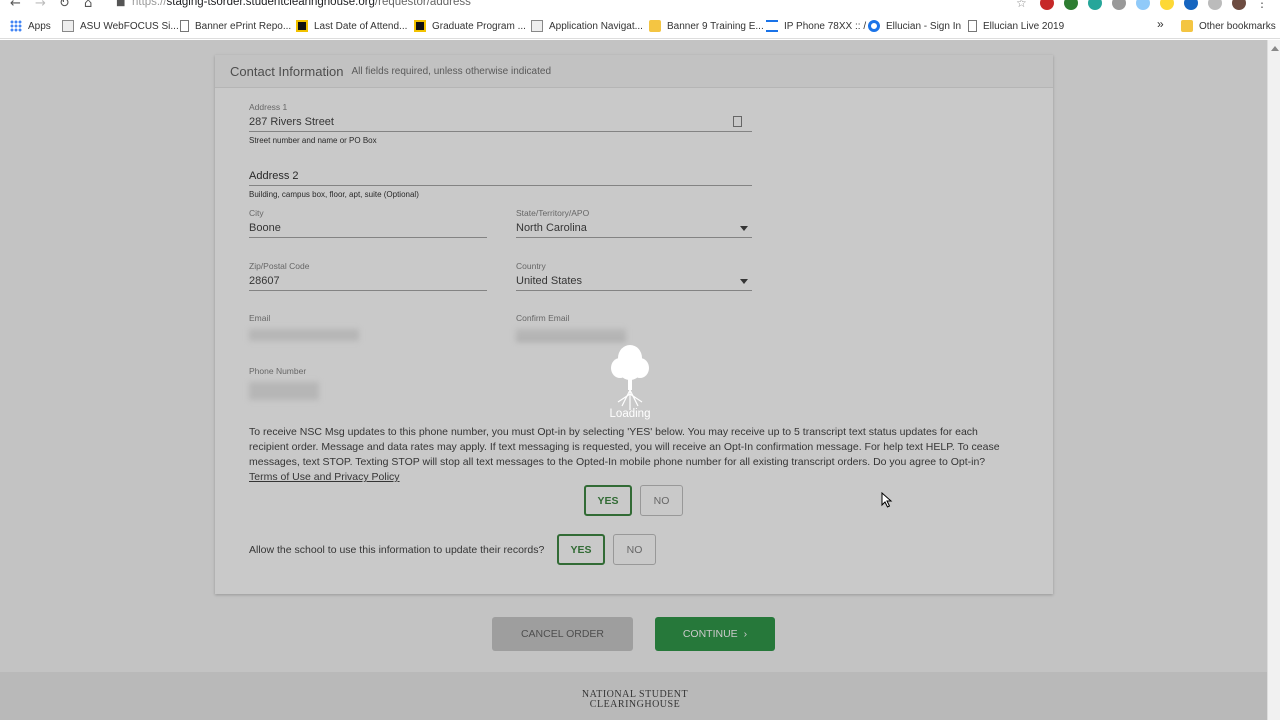 Image resolution: width=1280 pixels, height=720 pixels. What do you see at coordinates (1263, 5) in the screenshot?
I see `menu-dots-icon: ⋮` at bounding box center [1263, 5].